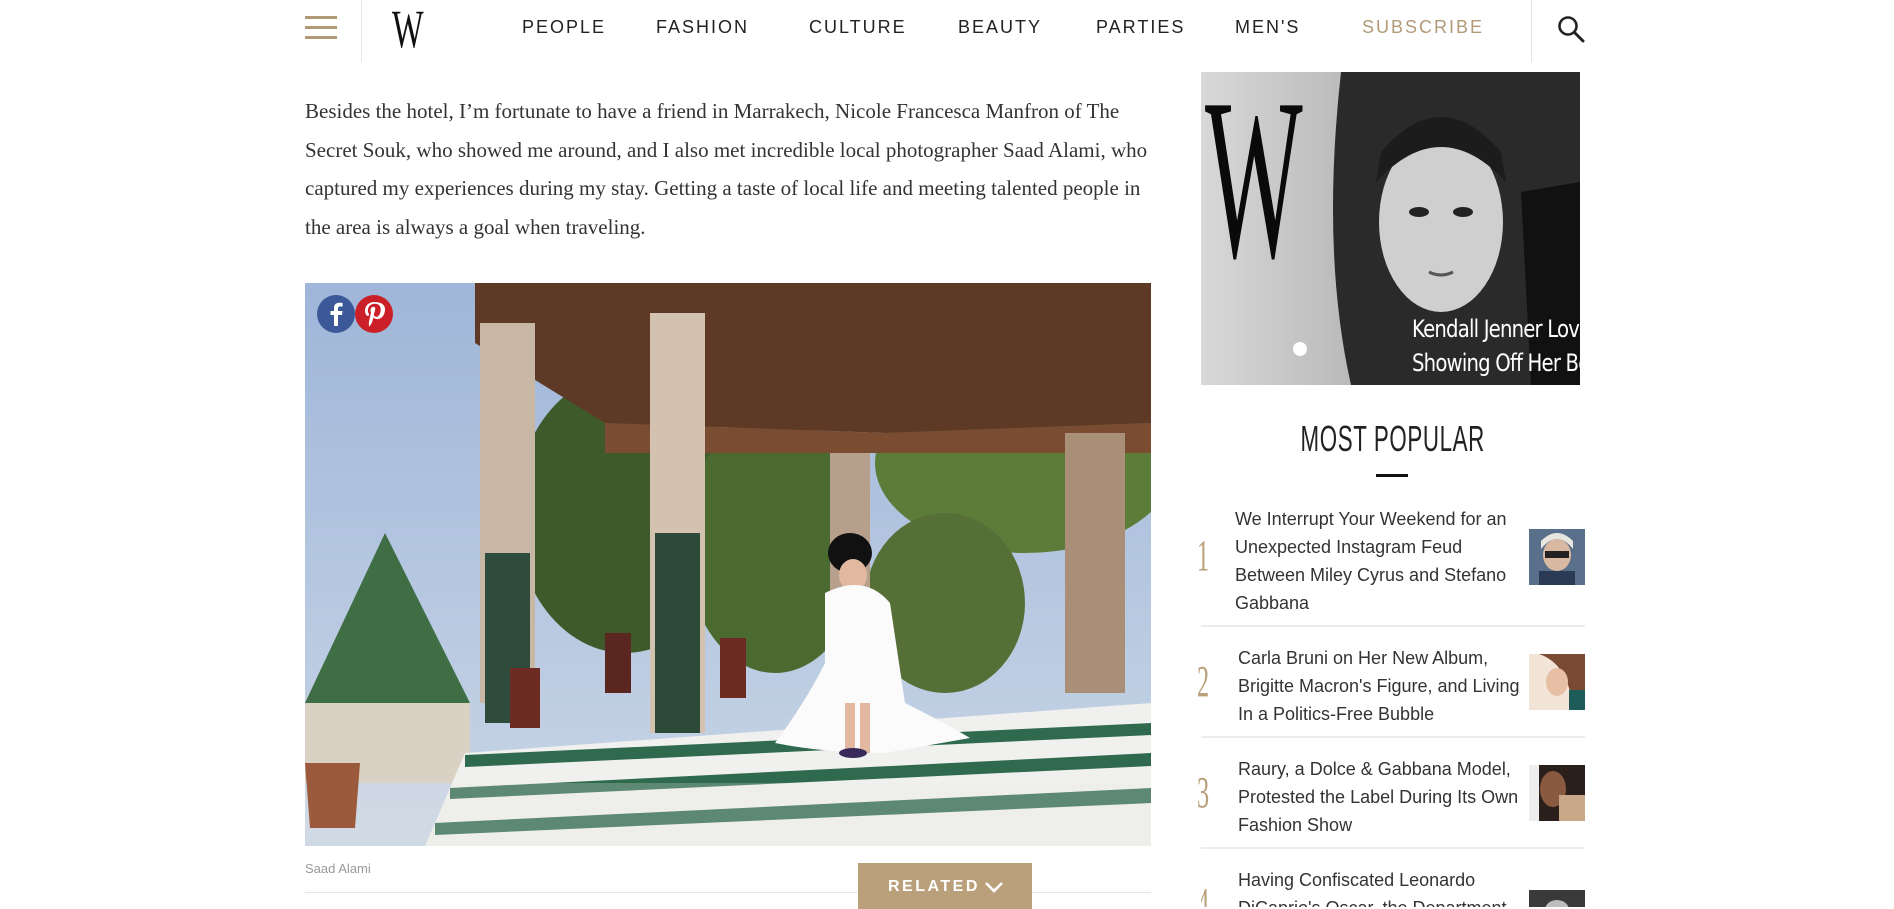 The image size is (1894, 909). What do you see at coordinates (702, 27) in the screenshot?
I see `nav-item-fashion: FASHION` at bounding box center [702, 27].